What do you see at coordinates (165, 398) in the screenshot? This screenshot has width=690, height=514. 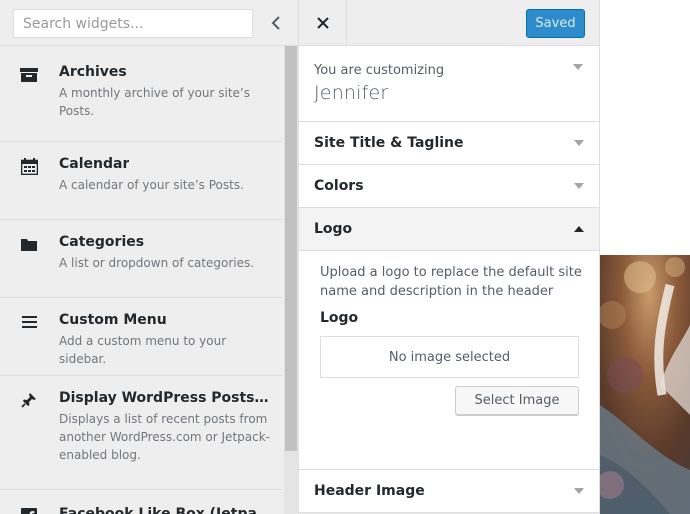 I see `widget-title: Display WordPress Posts (Jetpack)` at bounding box center [165, 398].